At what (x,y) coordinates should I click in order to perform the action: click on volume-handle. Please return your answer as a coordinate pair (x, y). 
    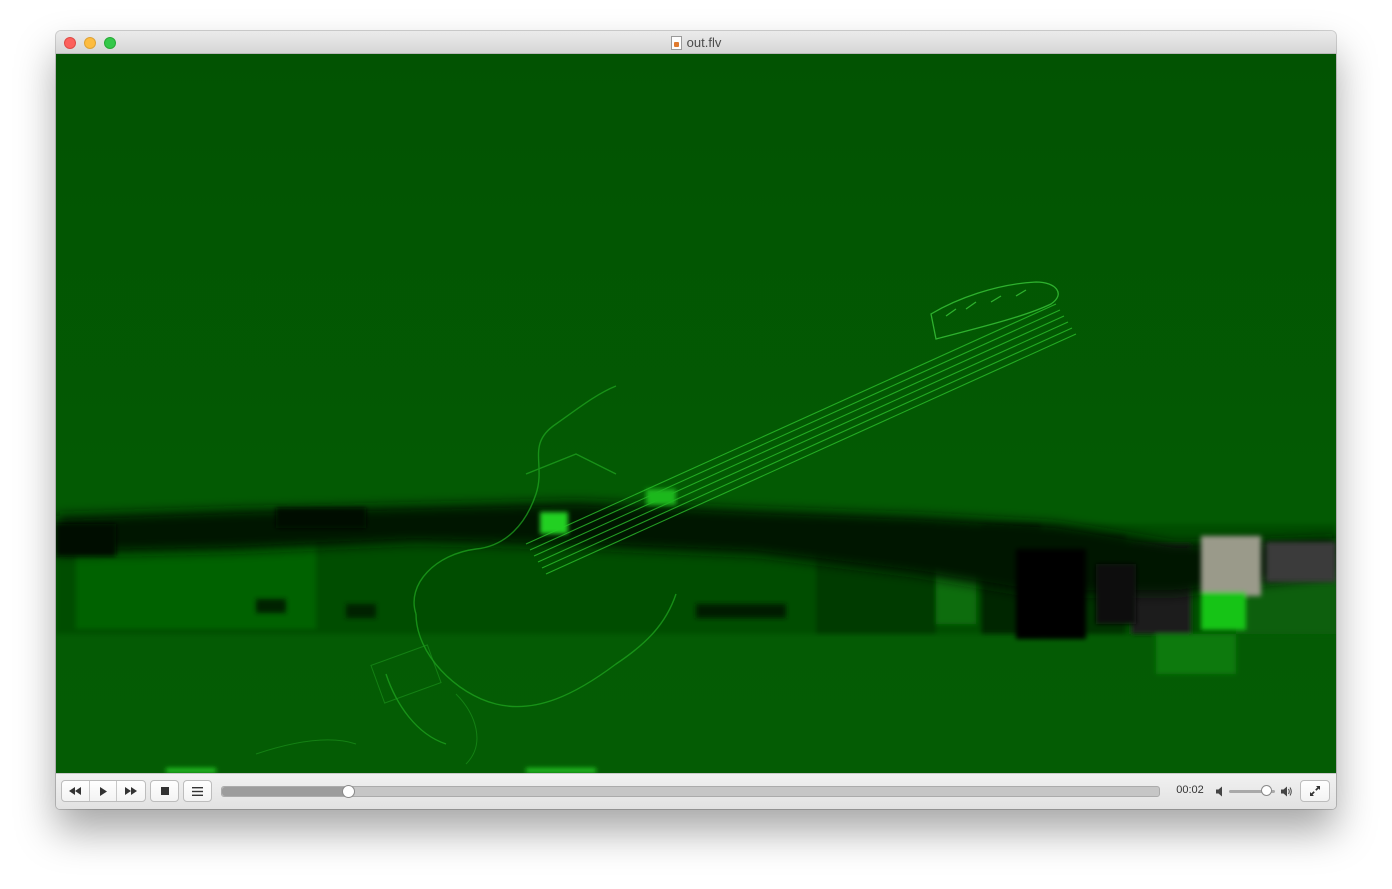
    Looking at the image, I should click on (1266, 790).